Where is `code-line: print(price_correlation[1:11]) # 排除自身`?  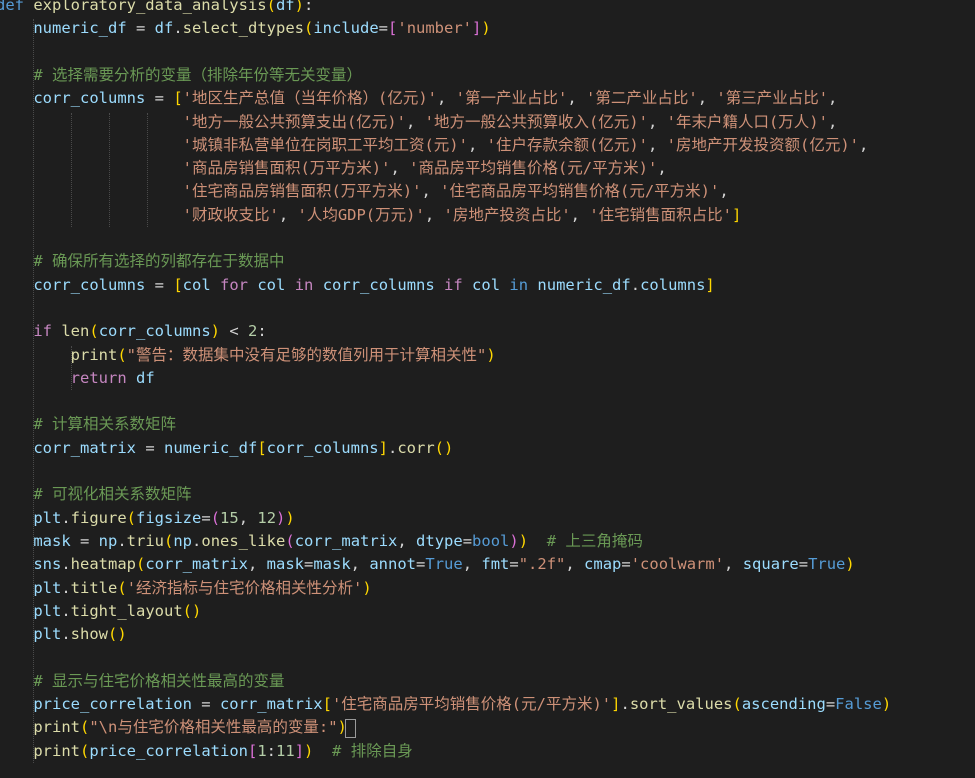 code-line: print(price_correlation[1:11]) # 排除自身 is located at coordinates (206, 751).